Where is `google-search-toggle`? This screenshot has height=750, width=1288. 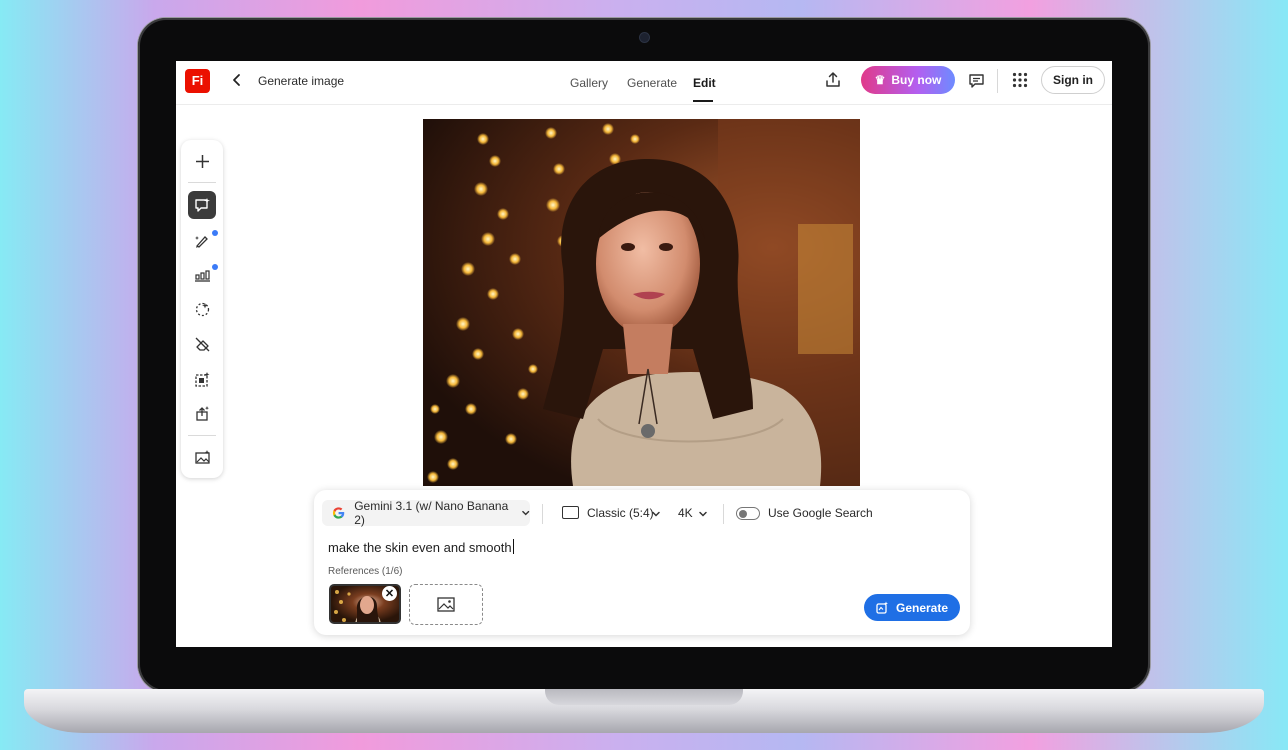
google-search-toggle is located at coordinates (748, 513).